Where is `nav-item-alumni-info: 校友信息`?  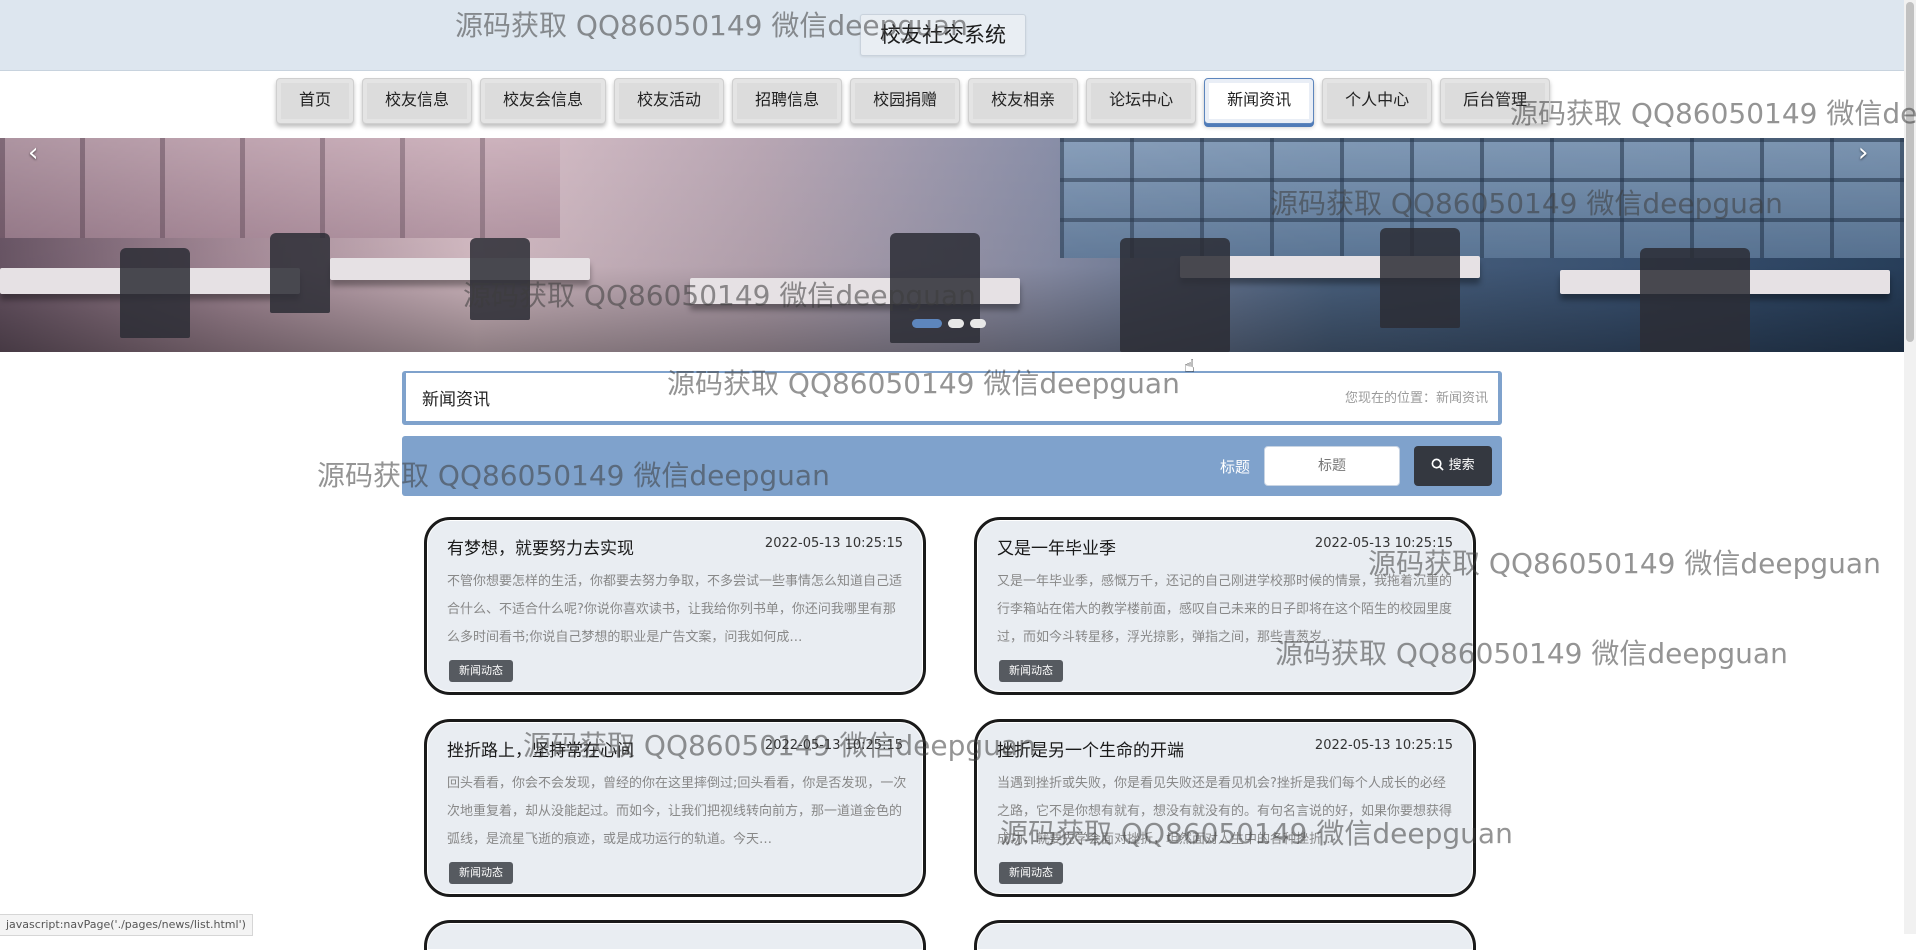 nav-item-alumni-info: 校友信息 is located at coordinates (417, 101).